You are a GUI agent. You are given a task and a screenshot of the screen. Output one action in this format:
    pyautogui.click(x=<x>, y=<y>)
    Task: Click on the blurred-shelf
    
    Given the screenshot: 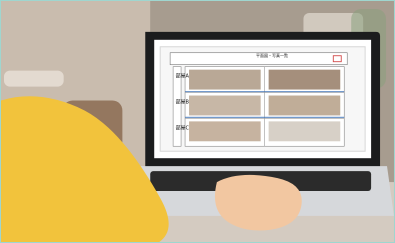 What is the action you would take?
    pyautogui.click(x=33, y=78)
    